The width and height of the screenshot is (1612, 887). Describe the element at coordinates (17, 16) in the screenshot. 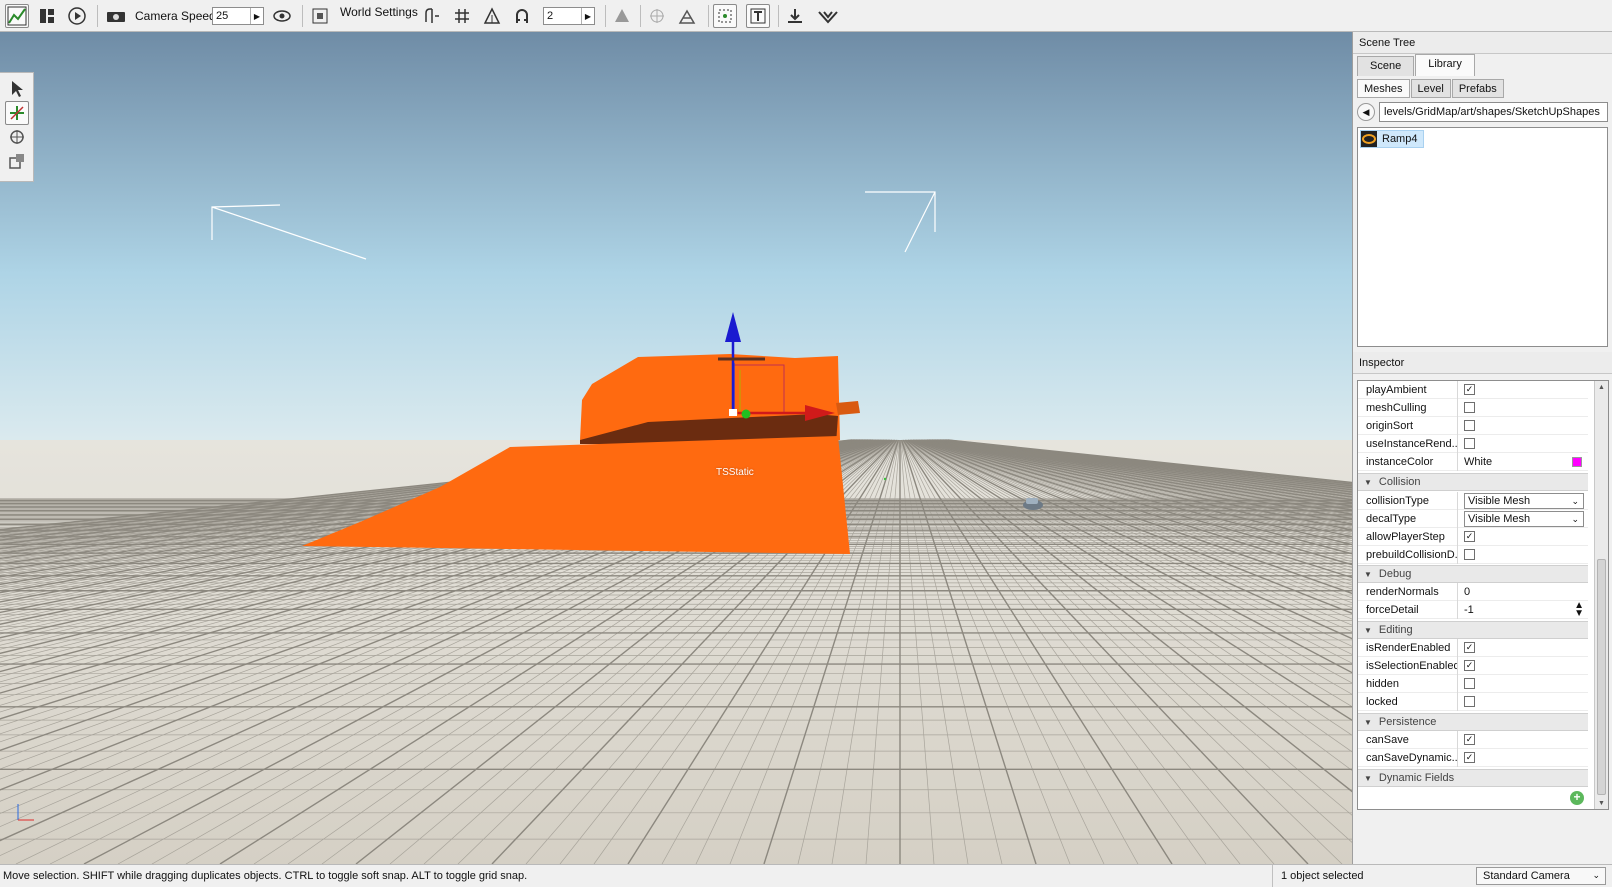

I see `world-editor-icon` at that location.